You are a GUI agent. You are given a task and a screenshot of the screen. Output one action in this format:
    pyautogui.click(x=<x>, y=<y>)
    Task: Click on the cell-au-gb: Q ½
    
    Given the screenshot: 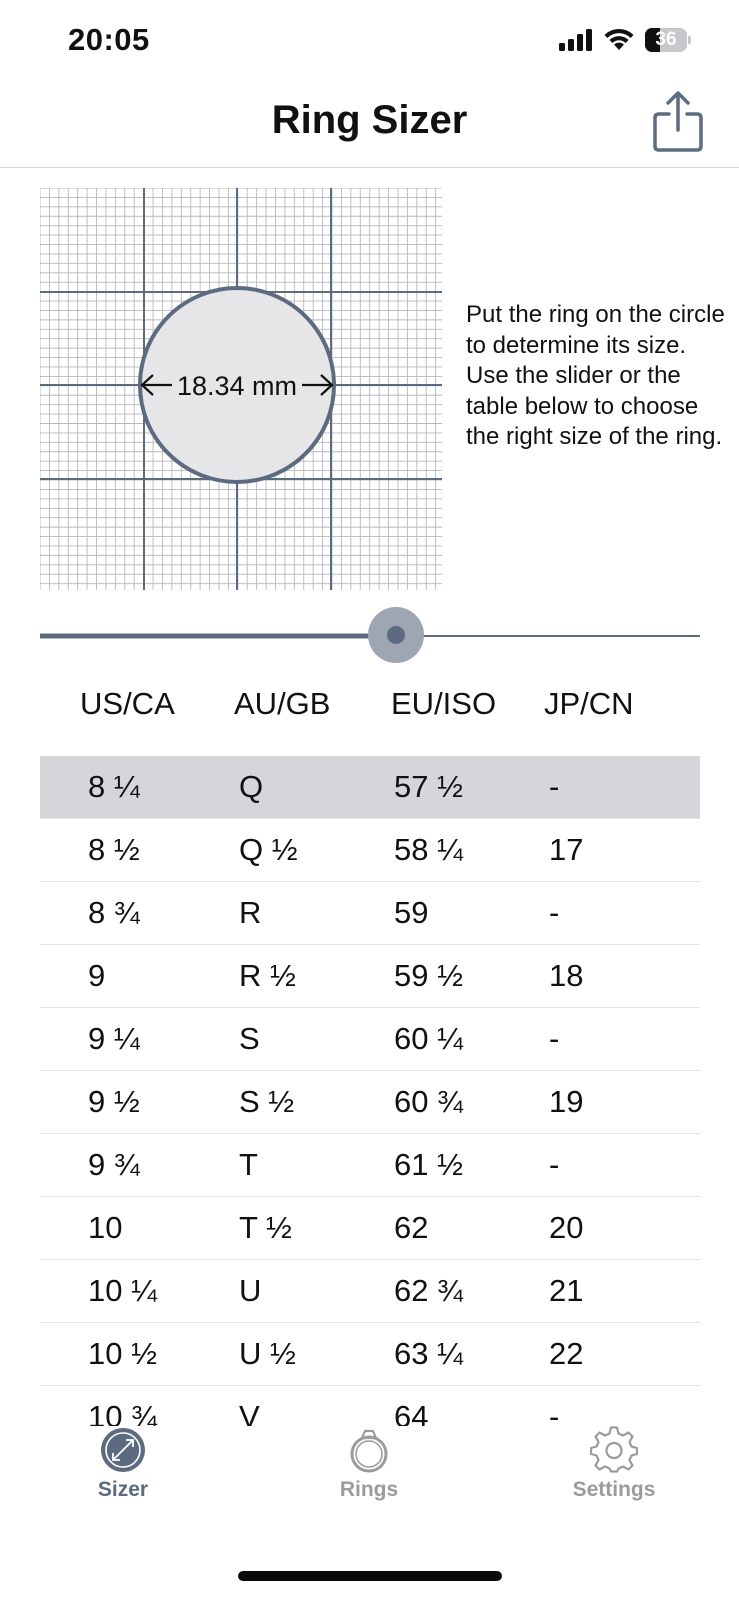 What is the action you would take?
    pyautogui.click(x=268, y=849)
    